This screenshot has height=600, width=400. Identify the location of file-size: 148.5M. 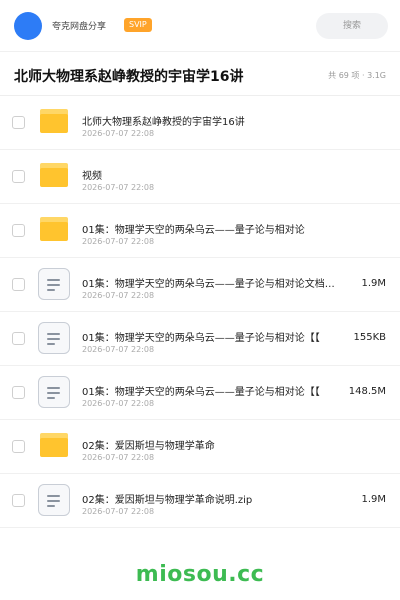
(367, 391).